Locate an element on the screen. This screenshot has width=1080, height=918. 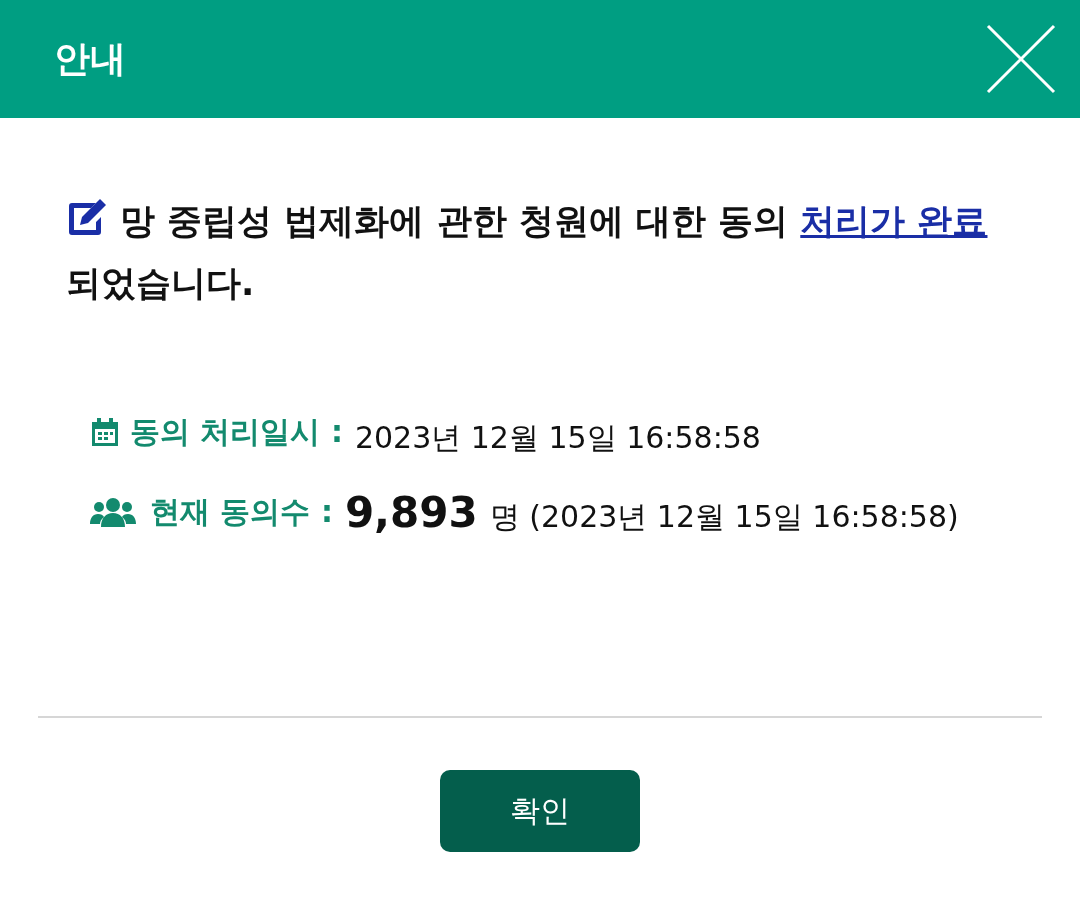
detail-value: 명 (2023년 12월 15일 16:58:58) is located at coordinates (724, 517).